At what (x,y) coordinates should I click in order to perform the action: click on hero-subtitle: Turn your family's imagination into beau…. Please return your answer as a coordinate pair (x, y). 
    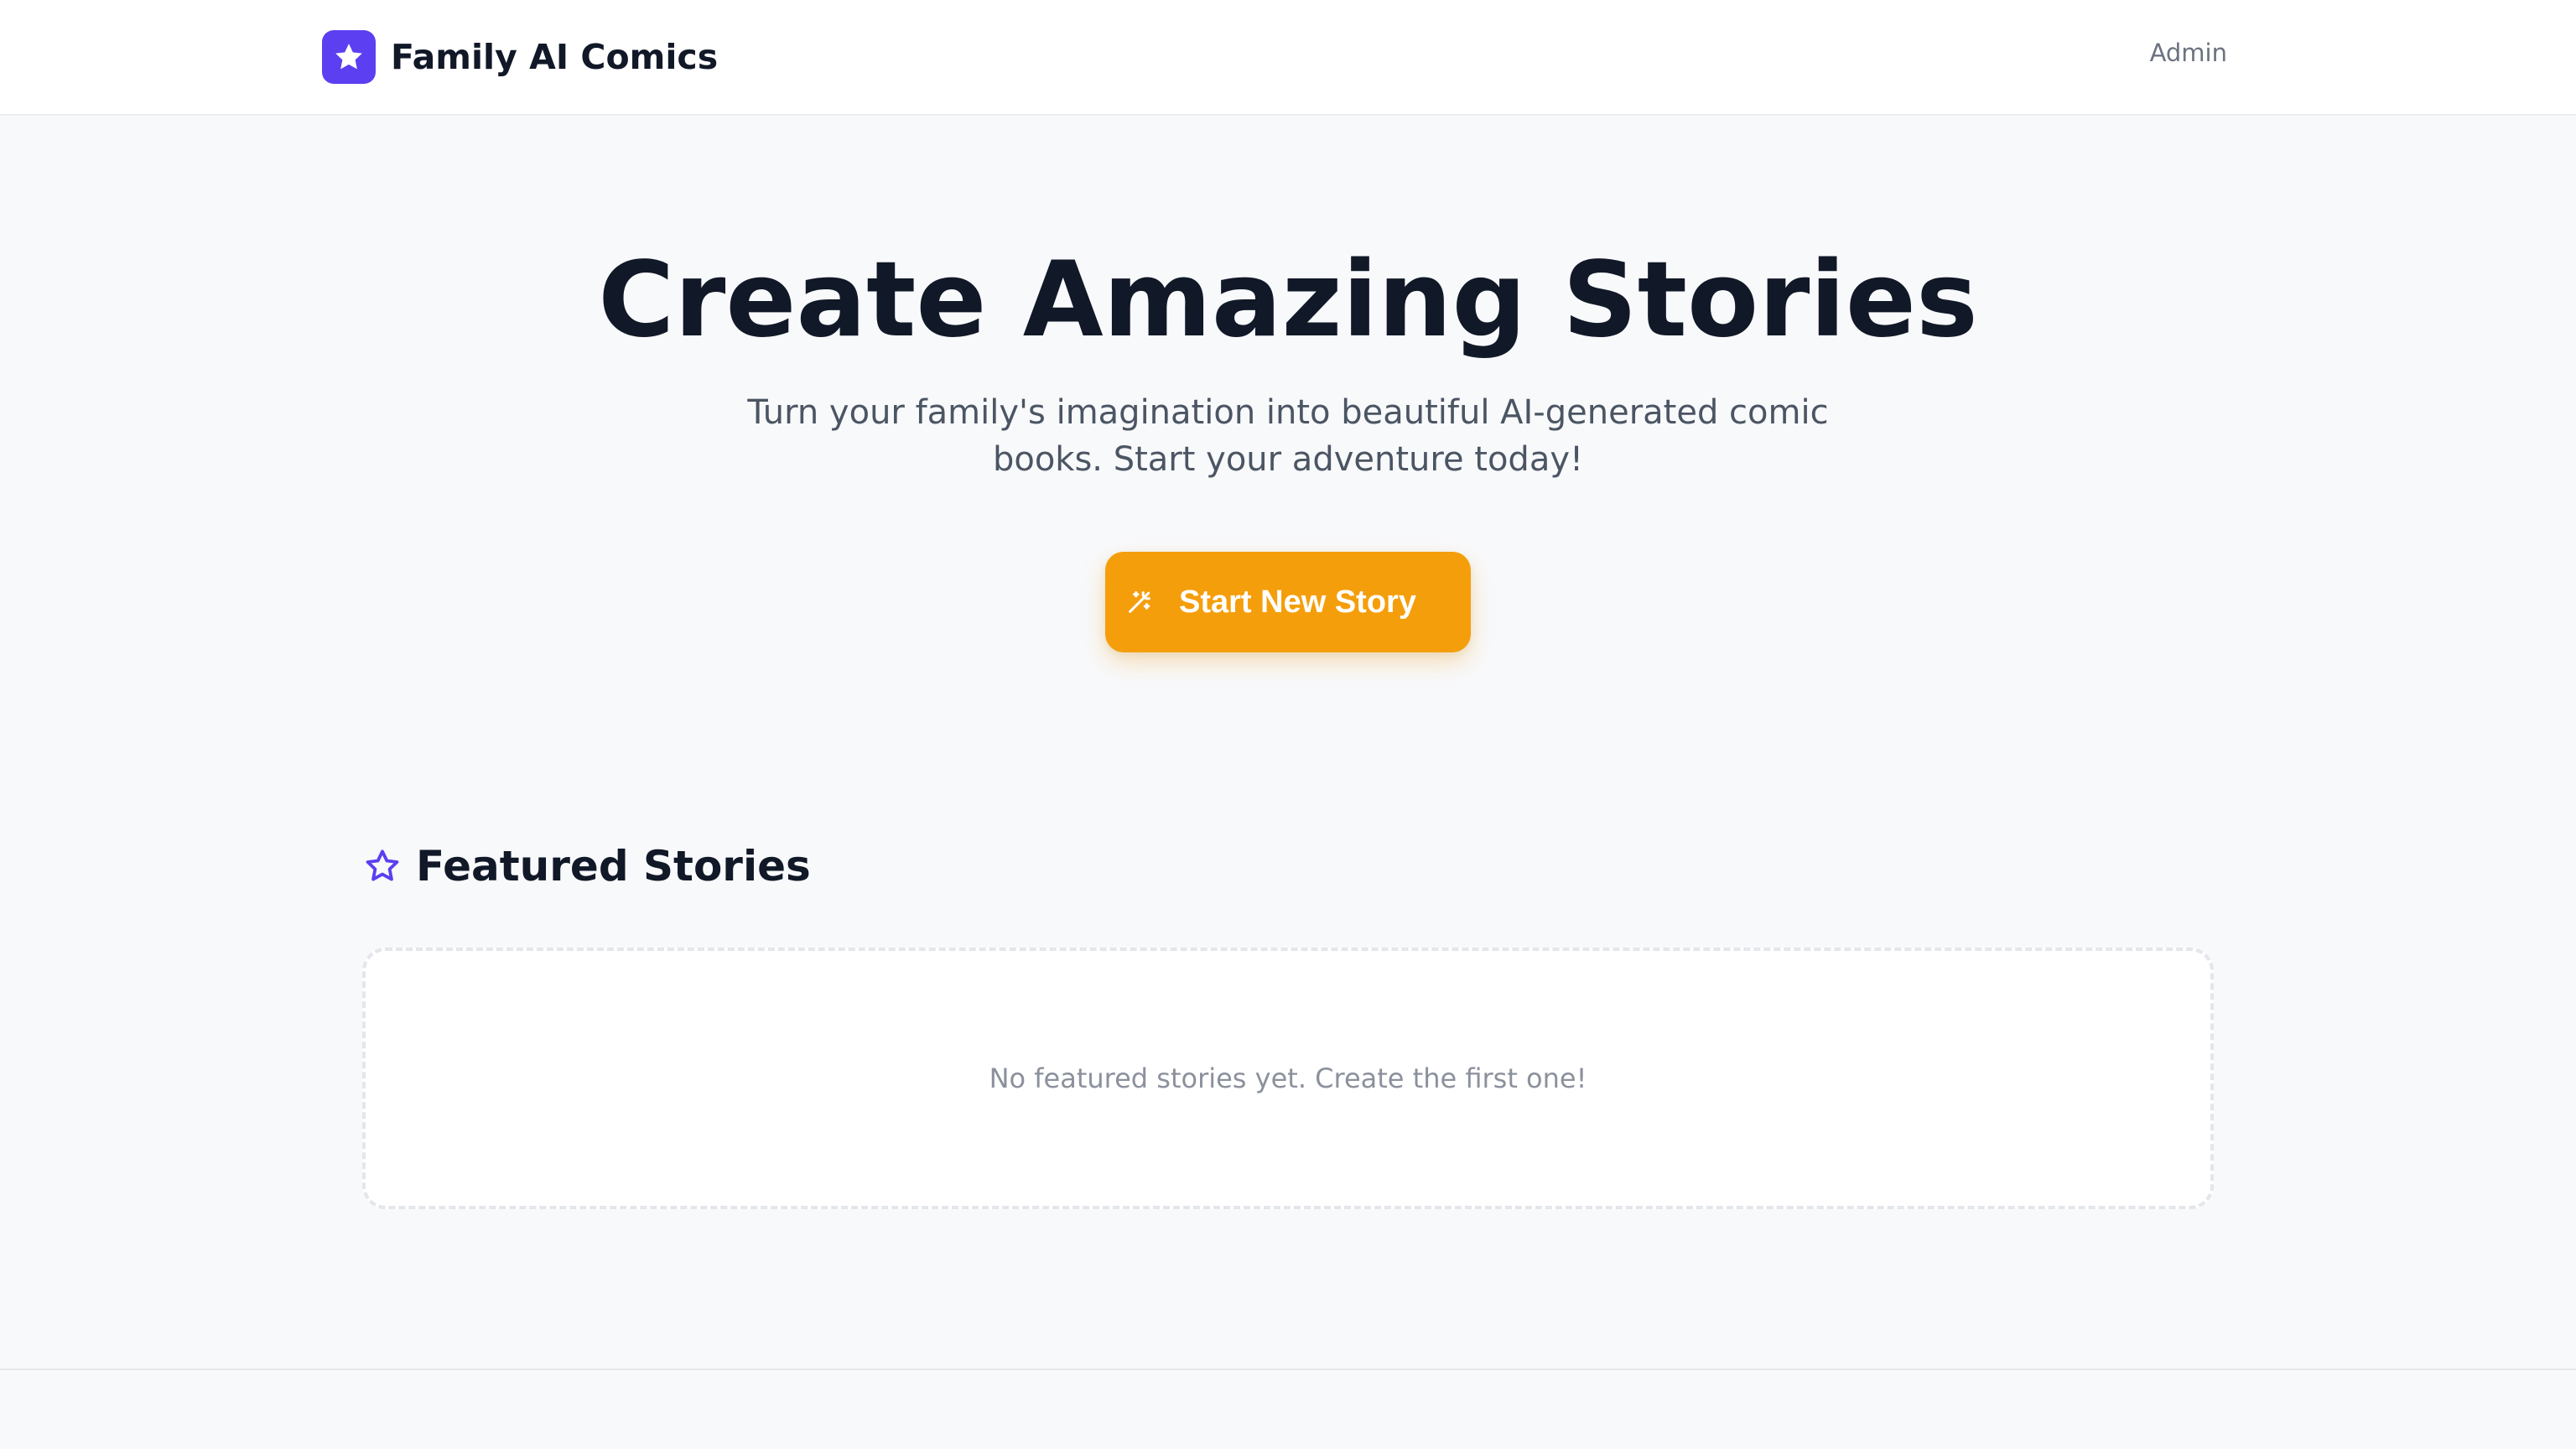
    Looking at the image, I should click on (1288, 436).